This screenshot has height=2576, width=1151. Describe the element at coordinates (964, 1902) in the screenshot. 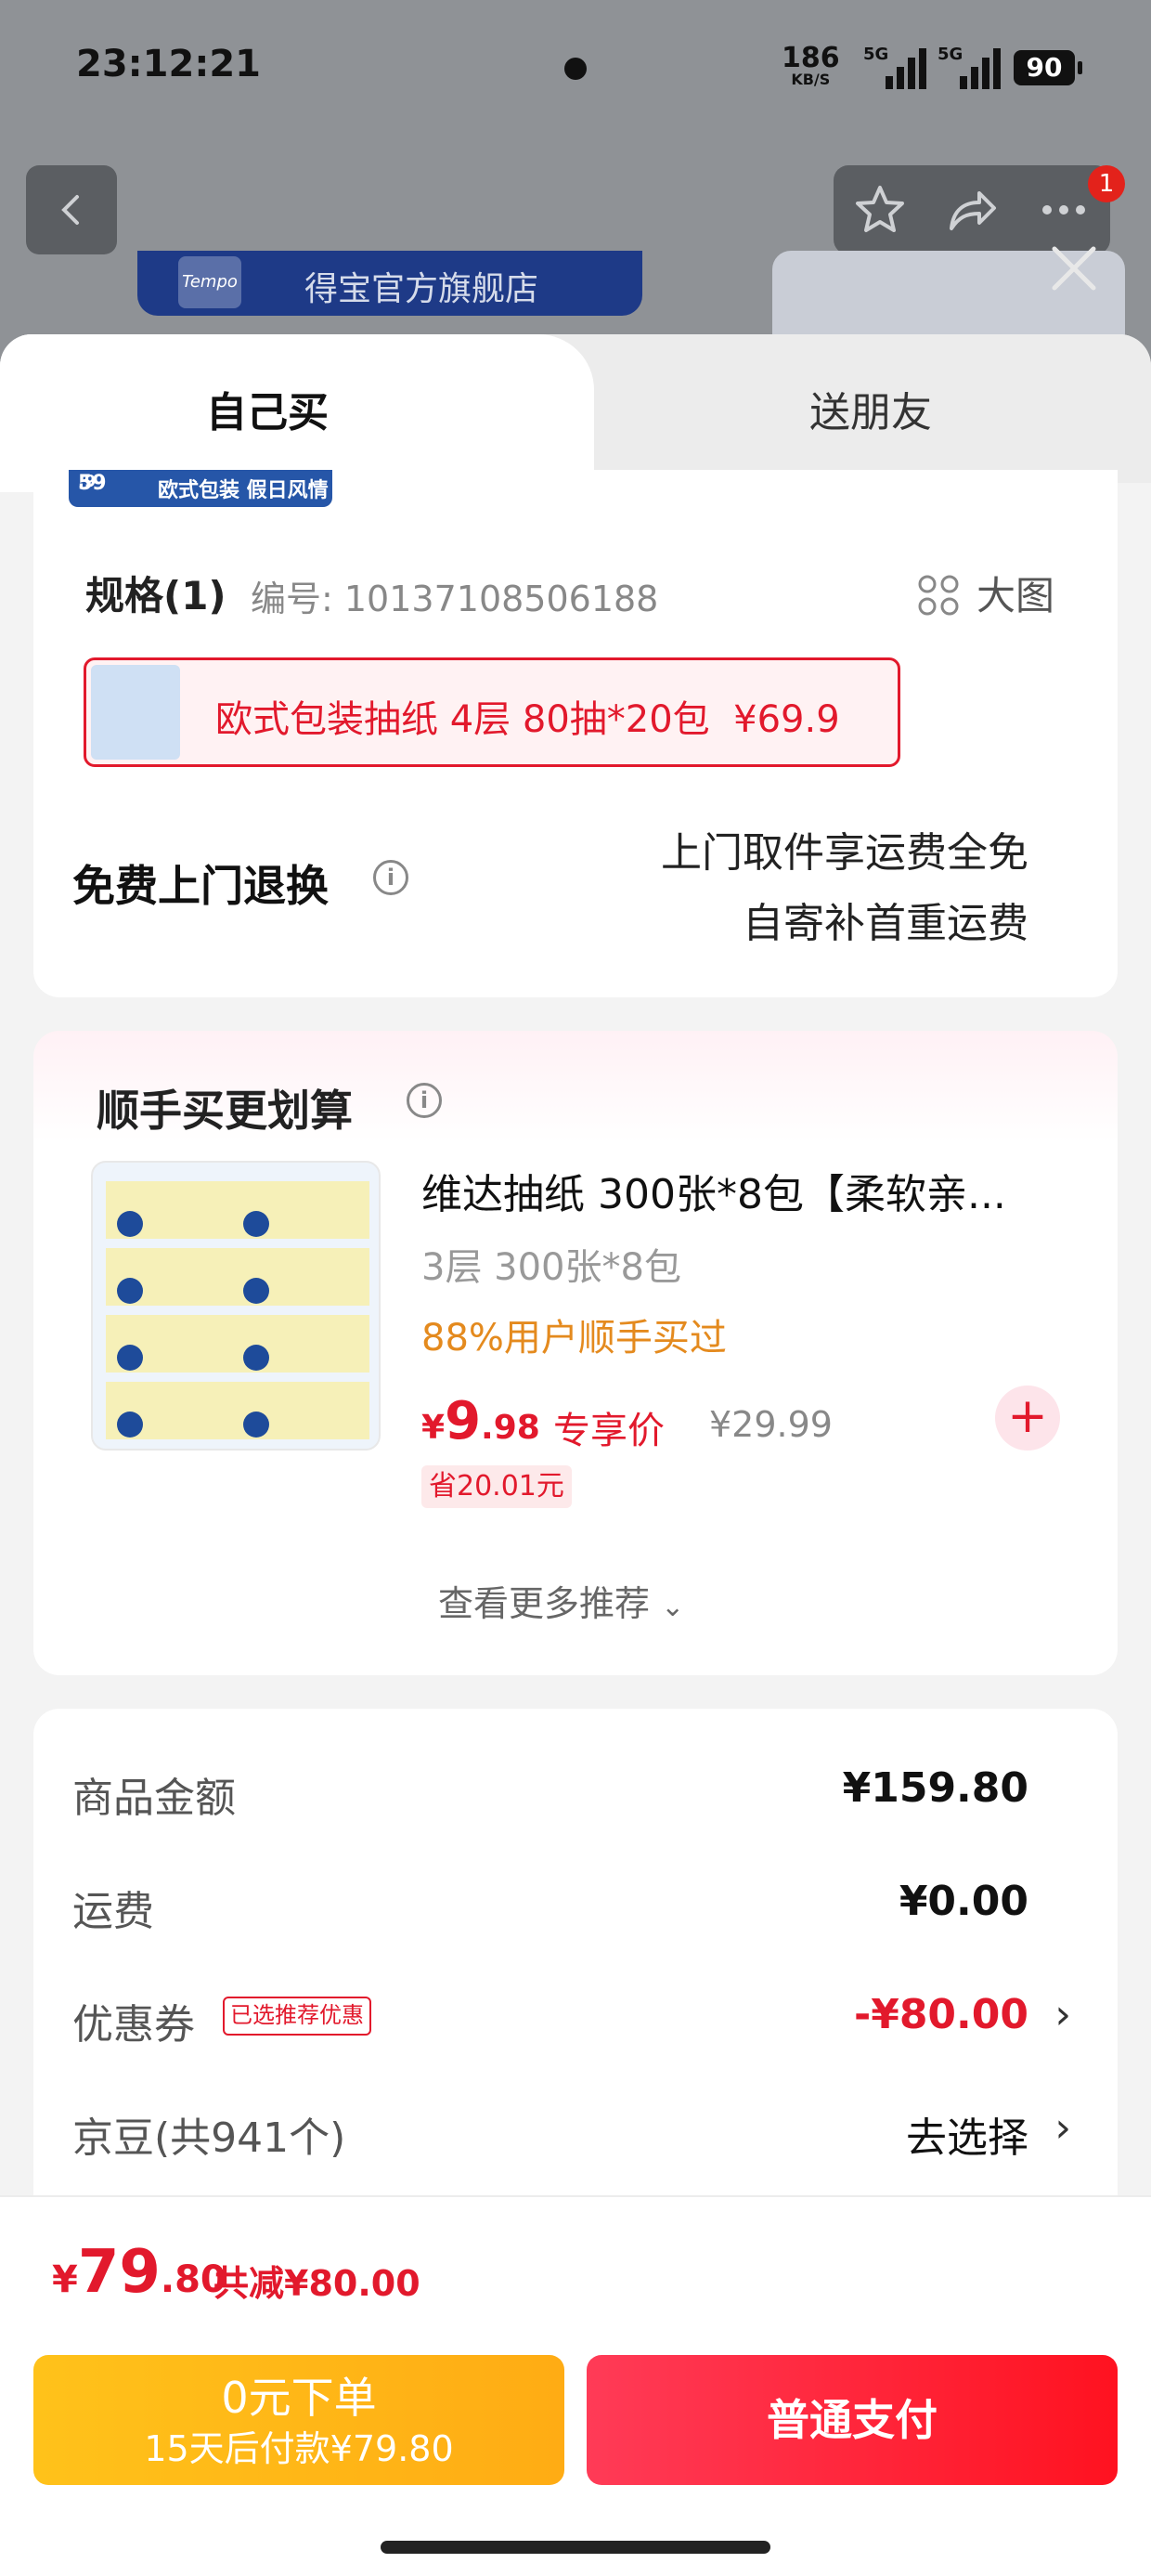

I see `shipping-value: ¥0.00` at that location.